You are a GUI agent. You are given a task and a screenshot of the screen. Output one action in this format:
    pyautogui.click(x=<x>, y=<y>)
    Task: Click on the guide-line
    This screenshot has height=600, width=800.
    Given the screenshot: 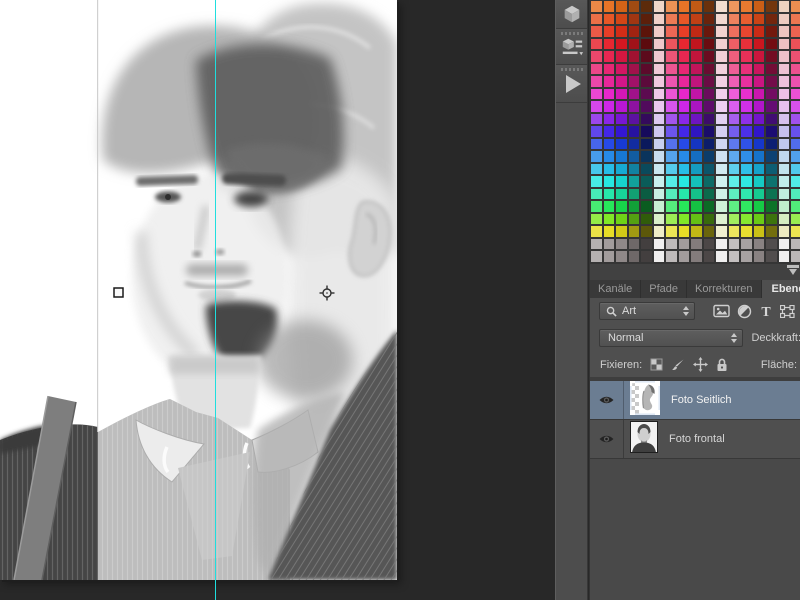 What is the action you would take?
    pyautogui.click(x=215, y=300)
    